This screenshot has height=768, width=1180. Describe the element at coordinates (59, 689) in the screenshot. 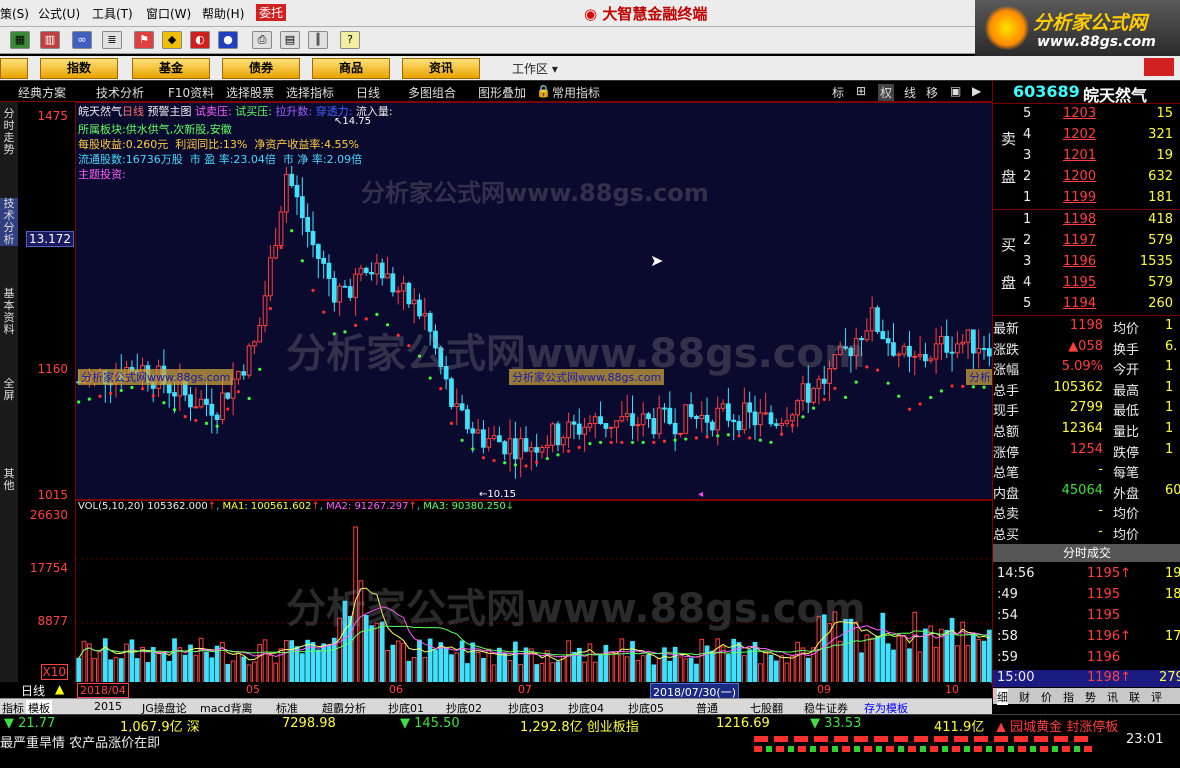

I see `triangle-up-icon: ▲` at that location.